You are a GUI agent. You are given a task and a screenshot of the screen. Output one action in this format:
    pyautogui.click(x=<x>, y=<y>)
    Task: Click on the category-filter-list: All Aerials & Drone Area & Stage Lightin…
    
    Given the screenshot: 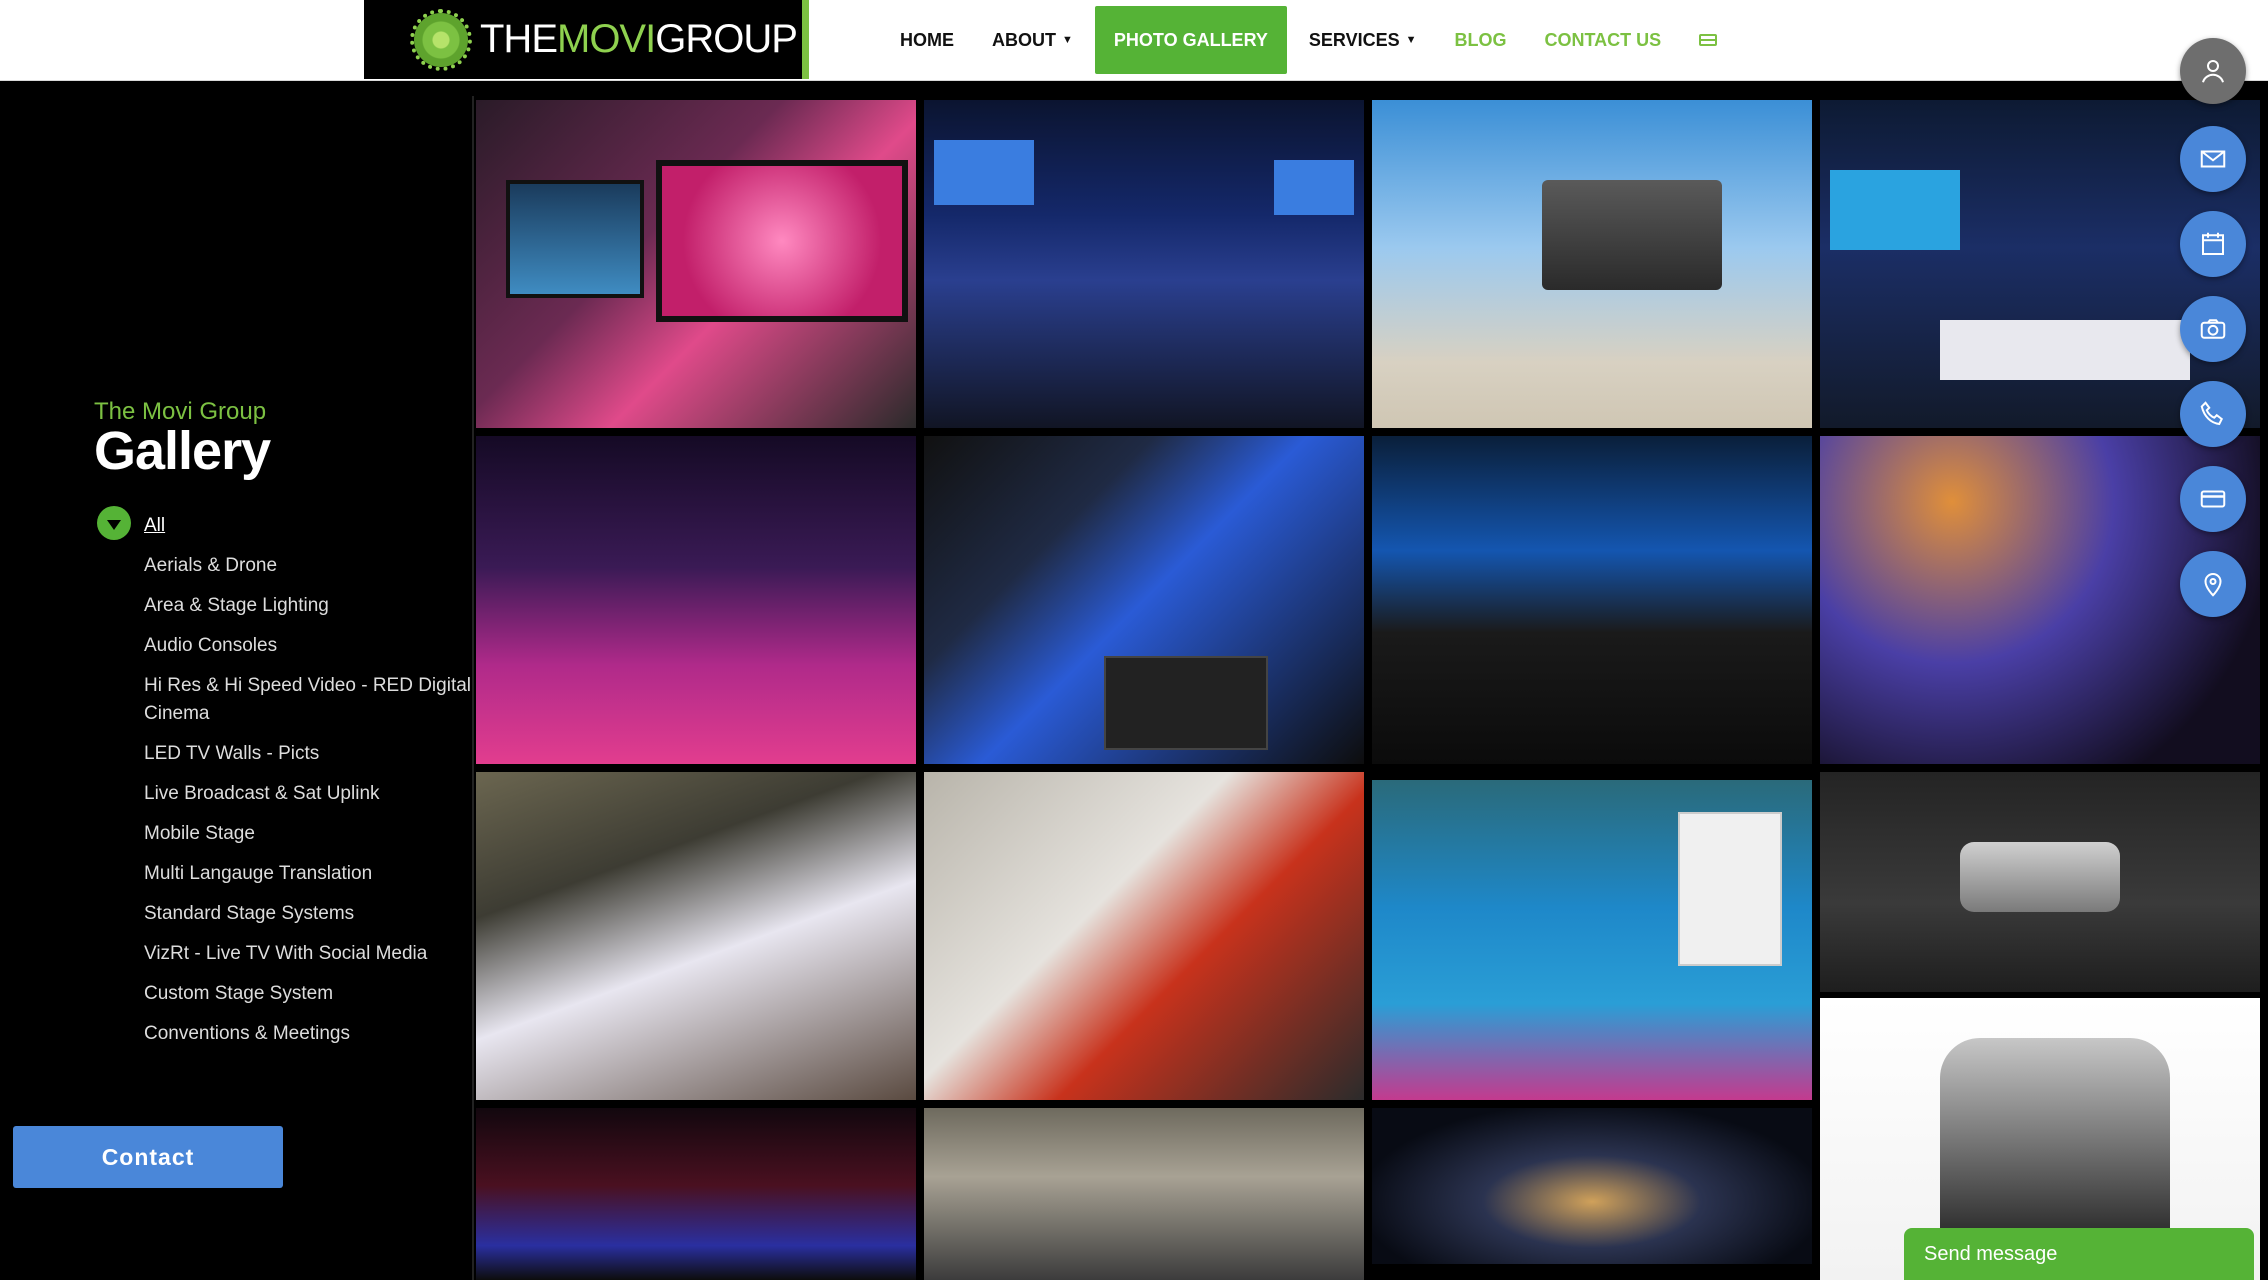 What is the action you would take?
    pyautogui.click(x=285, y=783)
    